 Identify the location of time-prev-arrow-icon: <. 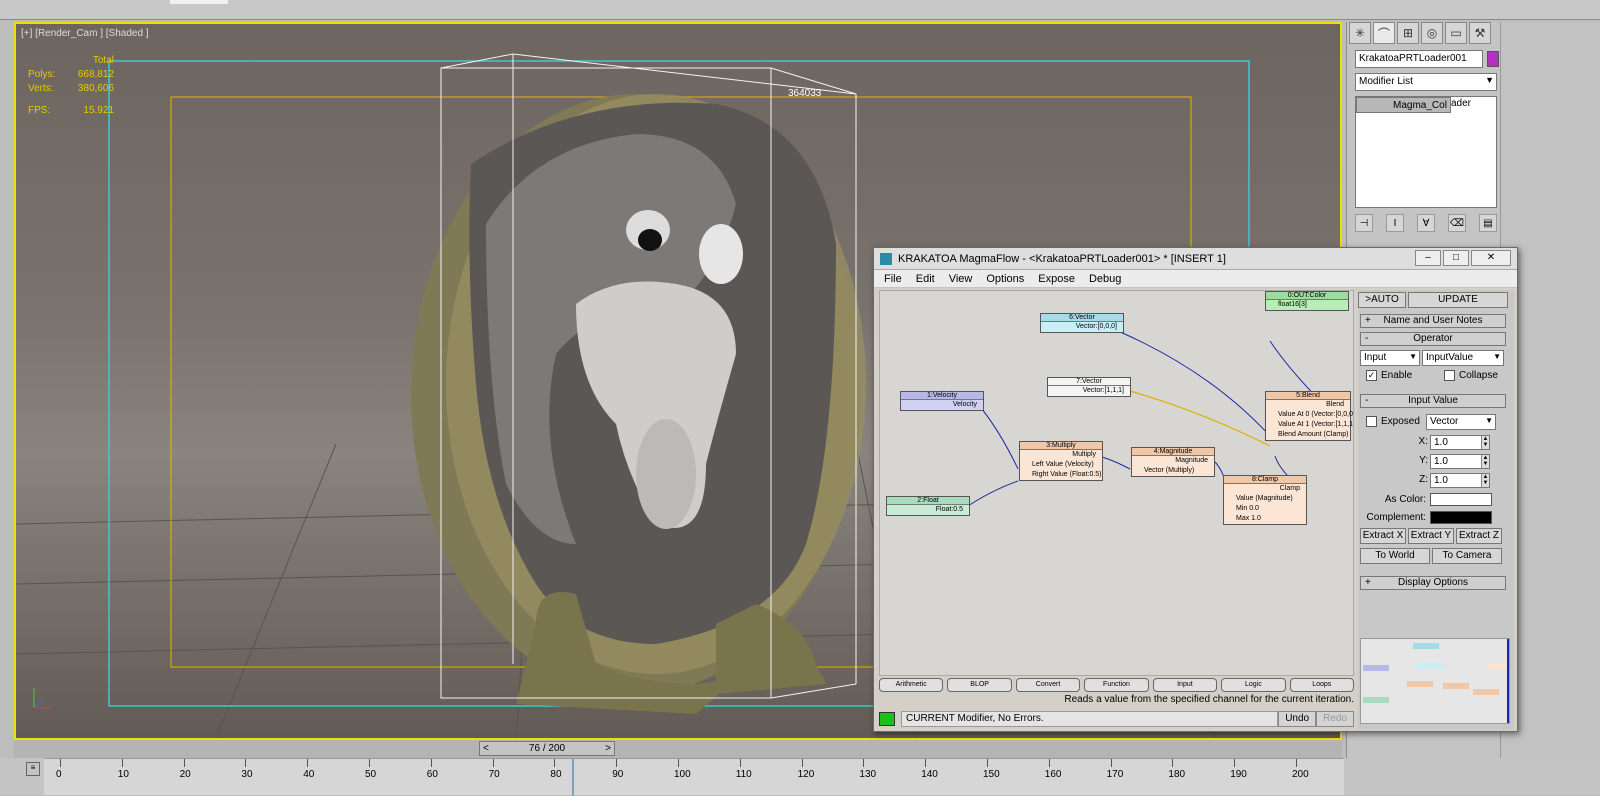
(486, 748).